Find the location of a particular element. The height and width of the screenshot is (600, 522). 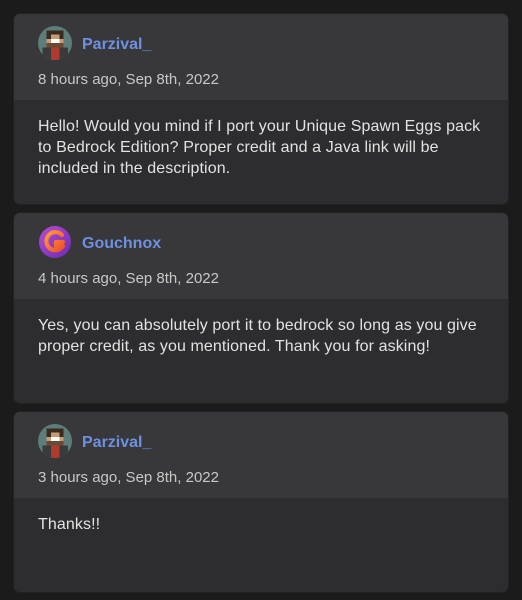

comment-text: Thanks!! is located at coordinates (261, 516).